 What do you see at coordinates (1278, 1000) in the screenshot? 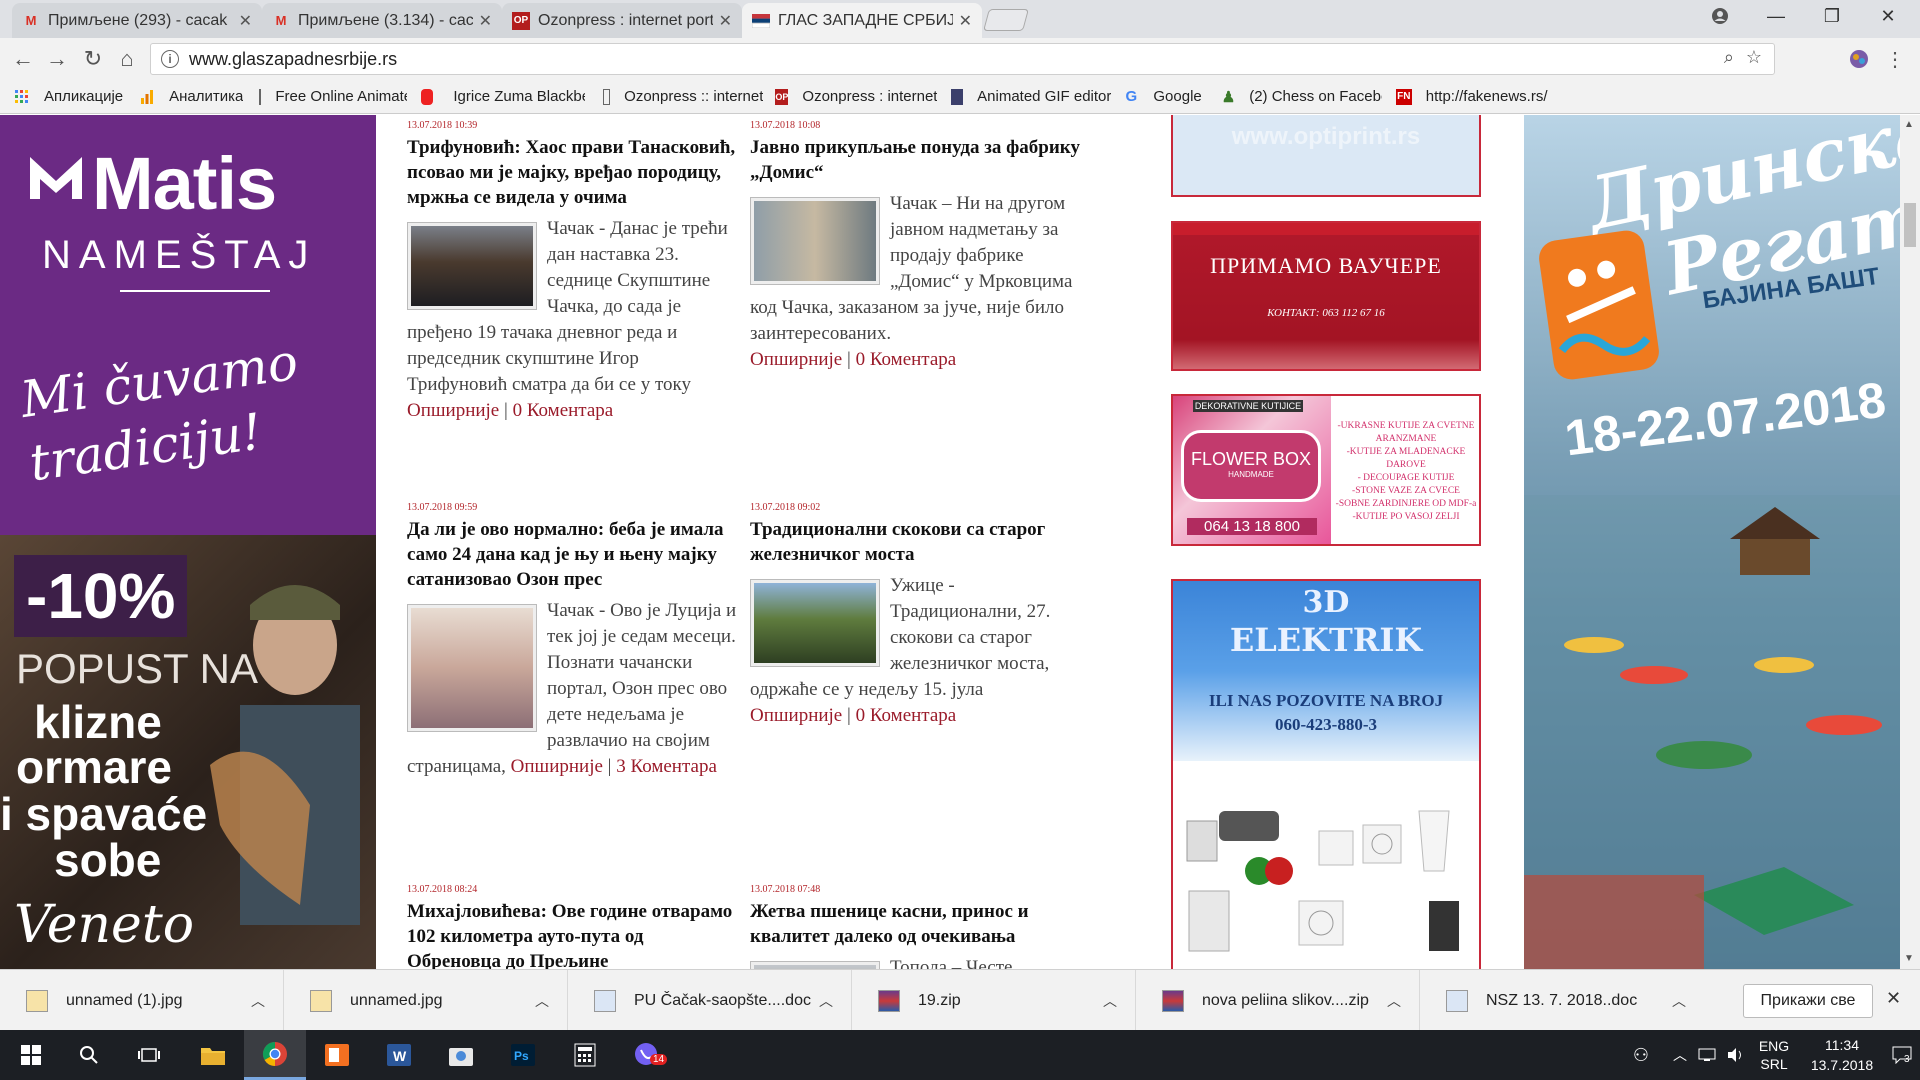
I see `download-item: nova peliina slikov....zip ︿` at bounding box center [1278, 1000].